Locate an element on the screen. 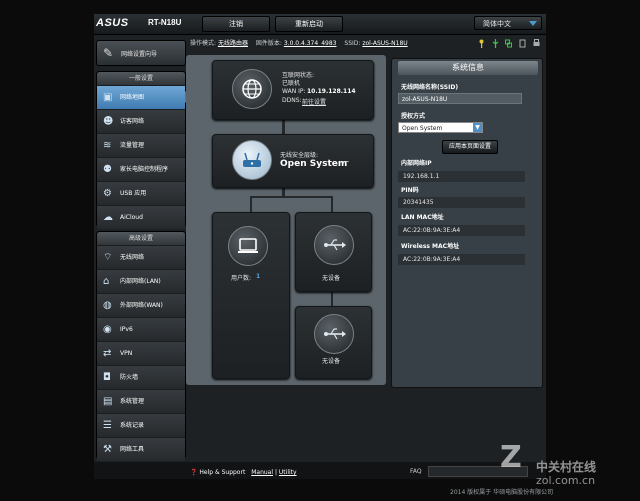 This screenshot has width=640, height=501. general-menu-title: 一般设置 is located at coordinates (141, 78).